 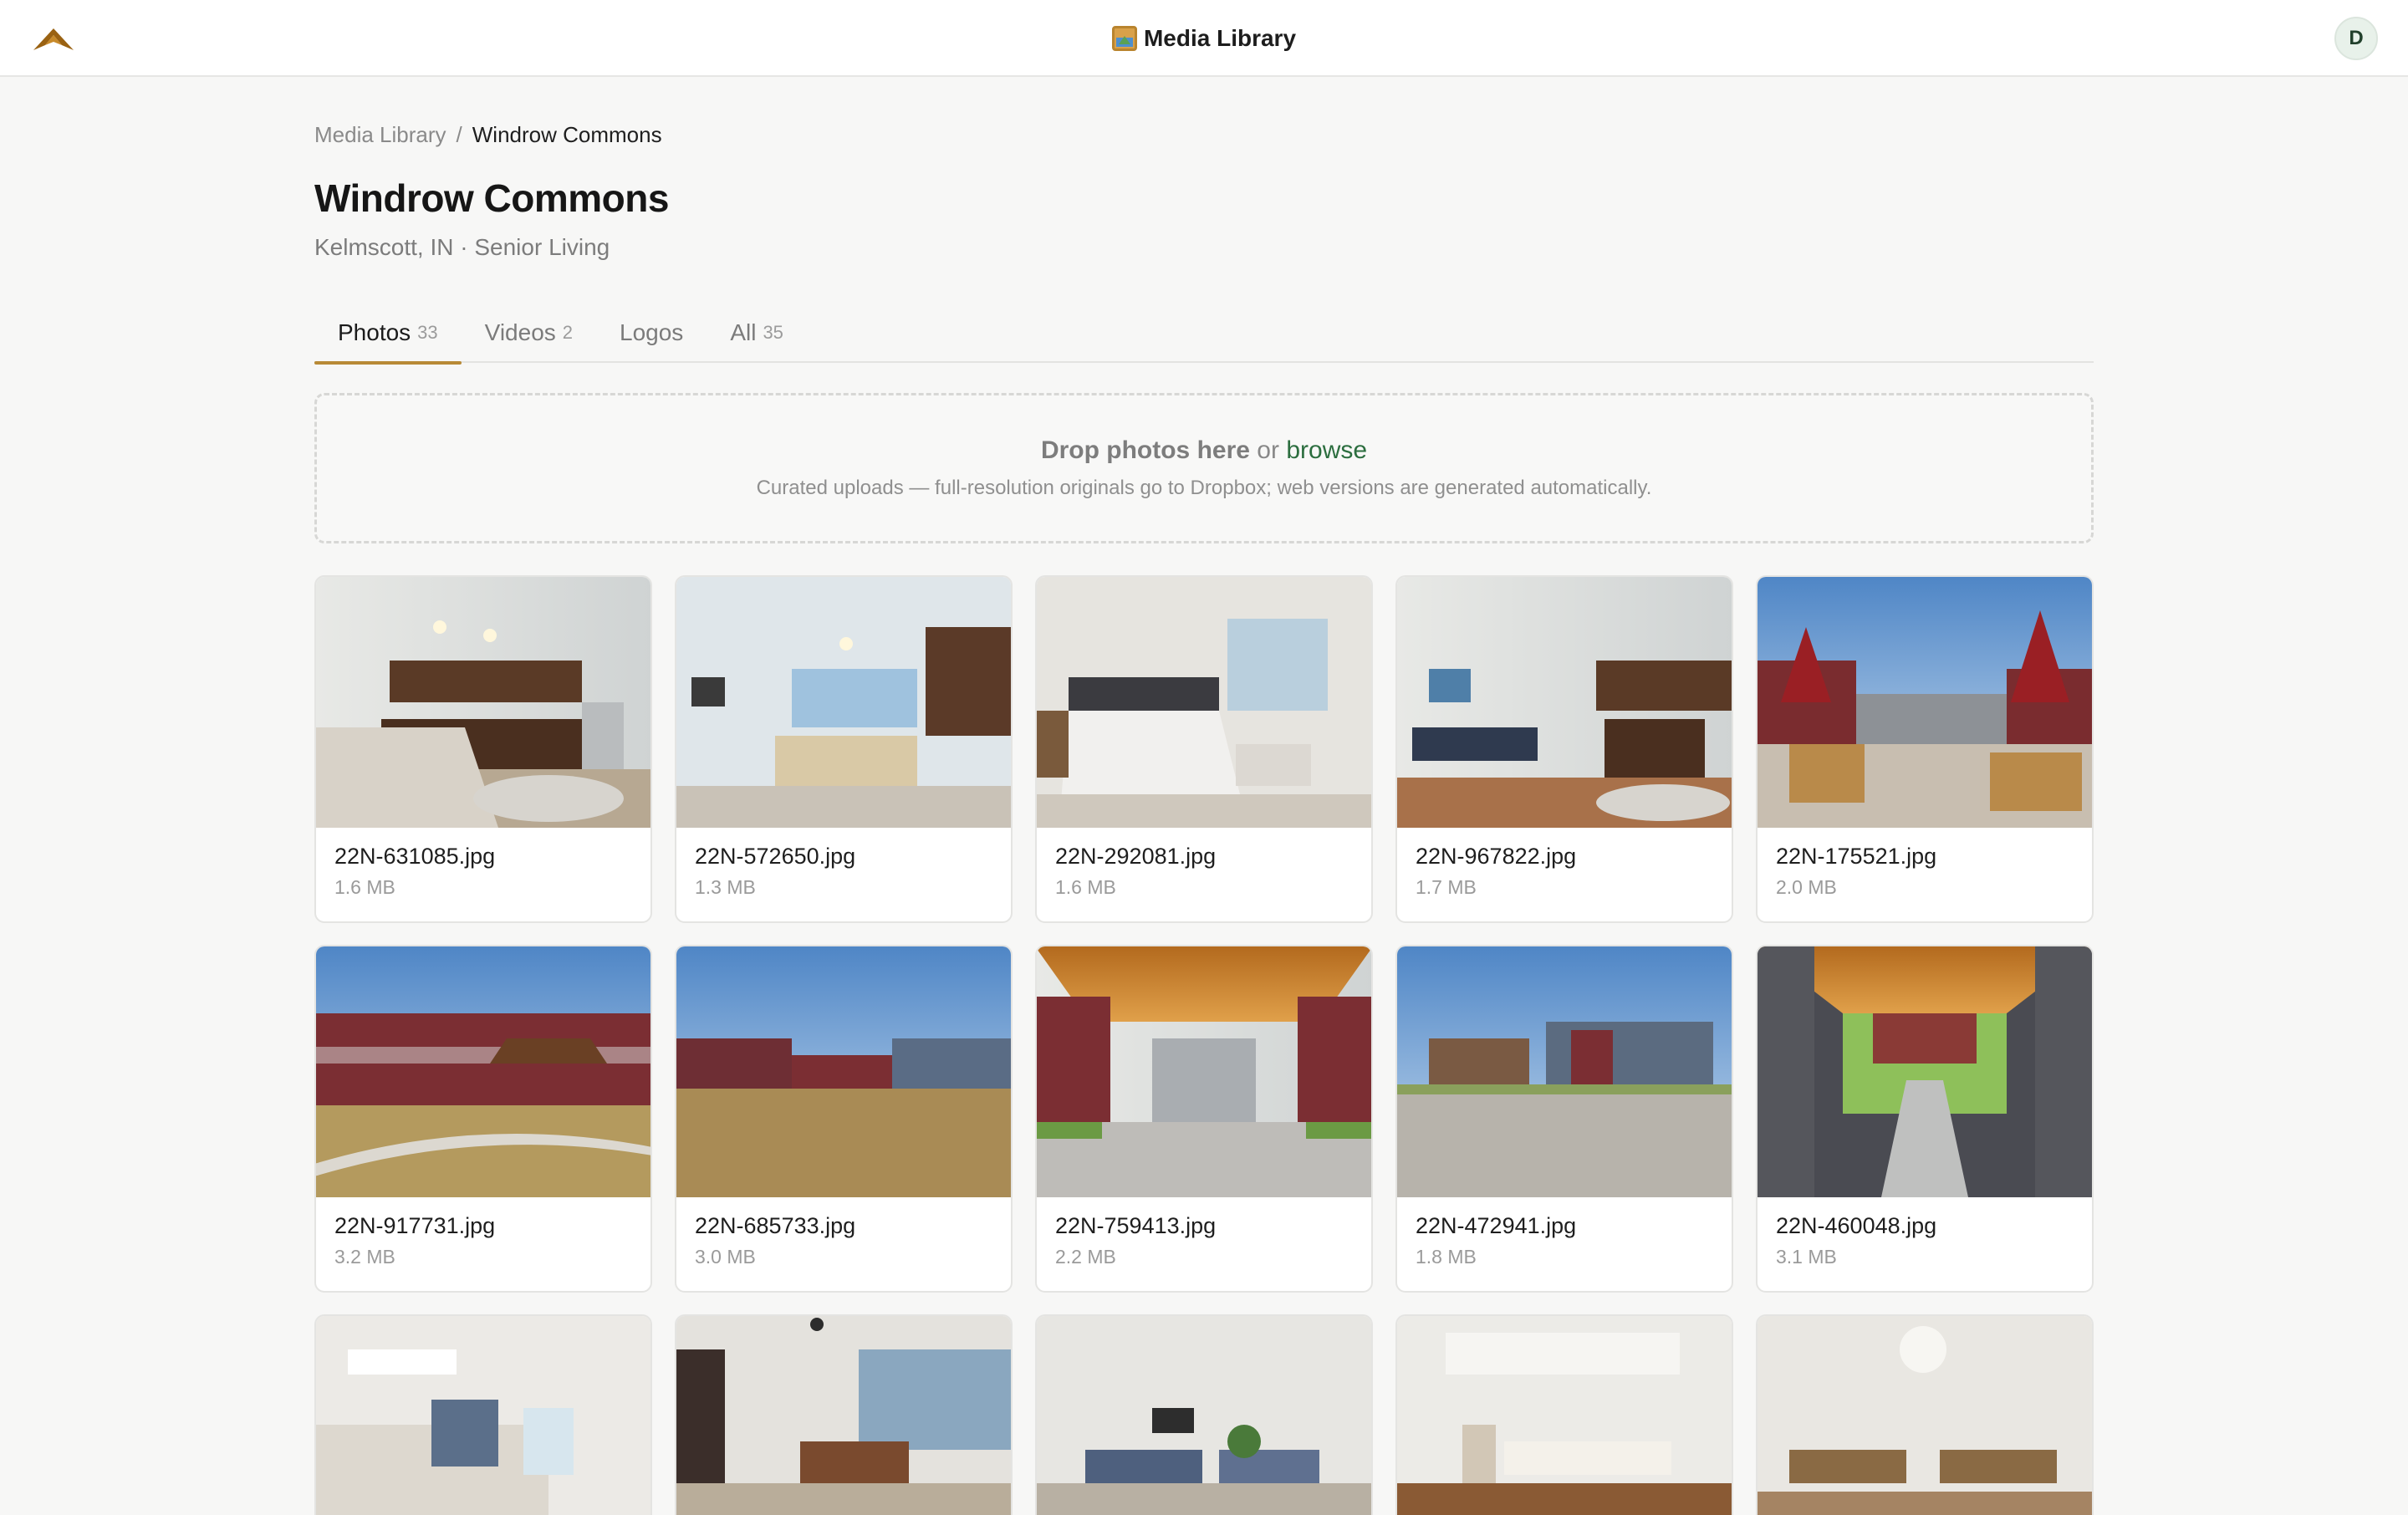 What do you see at coordinates (1856, 1225) in the screenshot?
I see `photo-filename: 22N-460048.jpg` at bounding box center [1856, 1225].